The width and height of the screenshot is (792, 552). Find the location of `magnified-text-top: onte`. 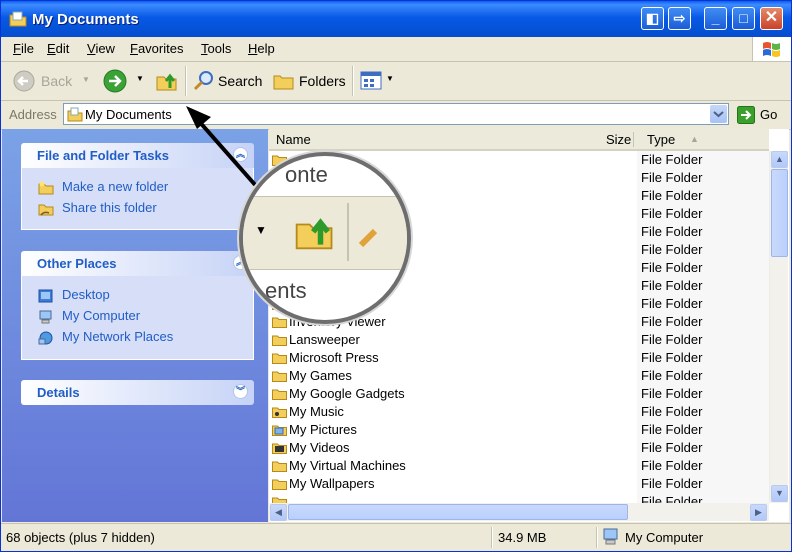

magnified-text-top: onte is located at coordinates (306, 174).